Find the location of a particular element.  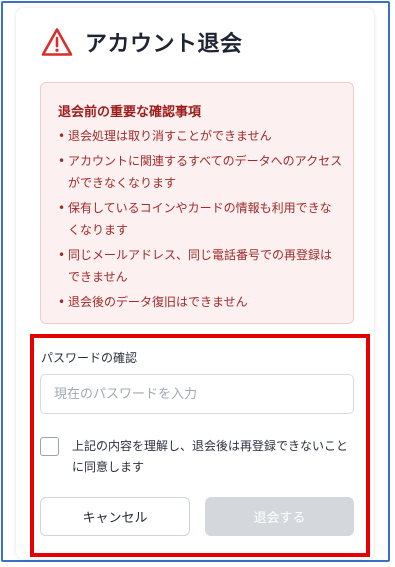

withdraw-button: 退会する is located at coordinates (279, 516).